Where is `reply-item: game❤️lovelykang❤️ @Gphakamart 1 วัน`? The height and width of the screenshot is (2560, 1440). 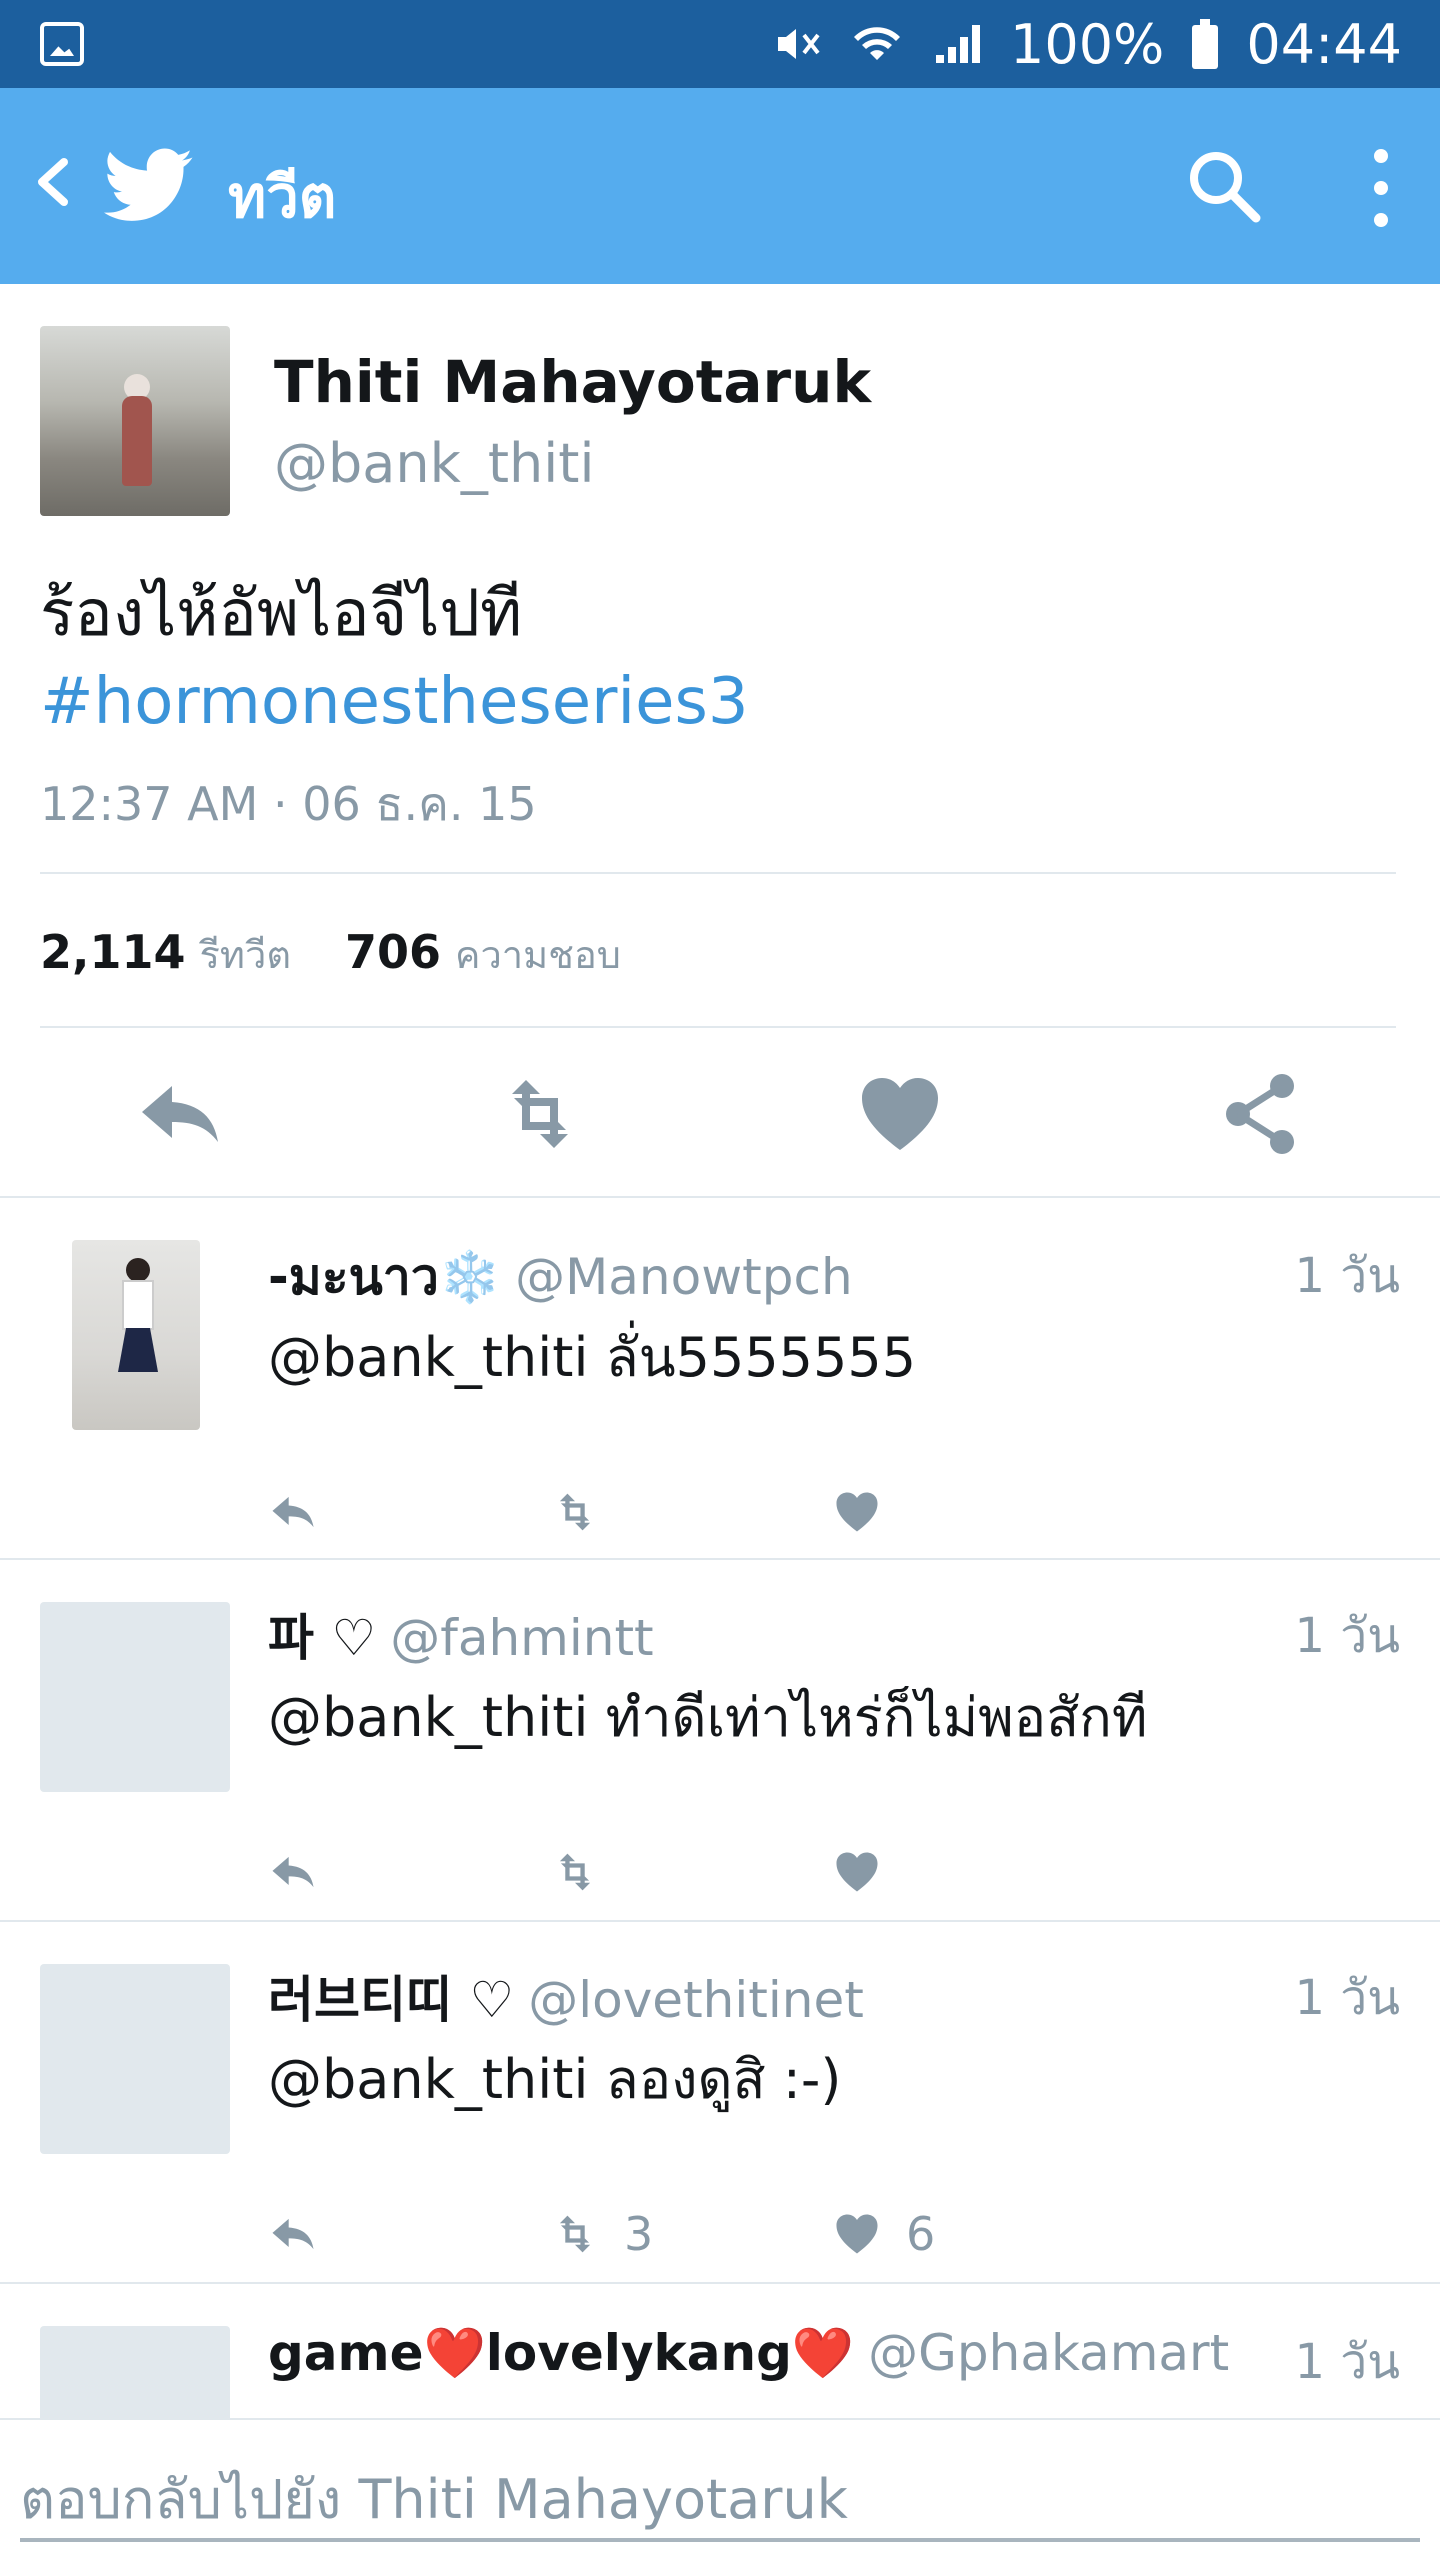
reply-item: game❤️lovelykang❤️ @Gphakamart 1 วัน is located at coordinates (720, 2350).